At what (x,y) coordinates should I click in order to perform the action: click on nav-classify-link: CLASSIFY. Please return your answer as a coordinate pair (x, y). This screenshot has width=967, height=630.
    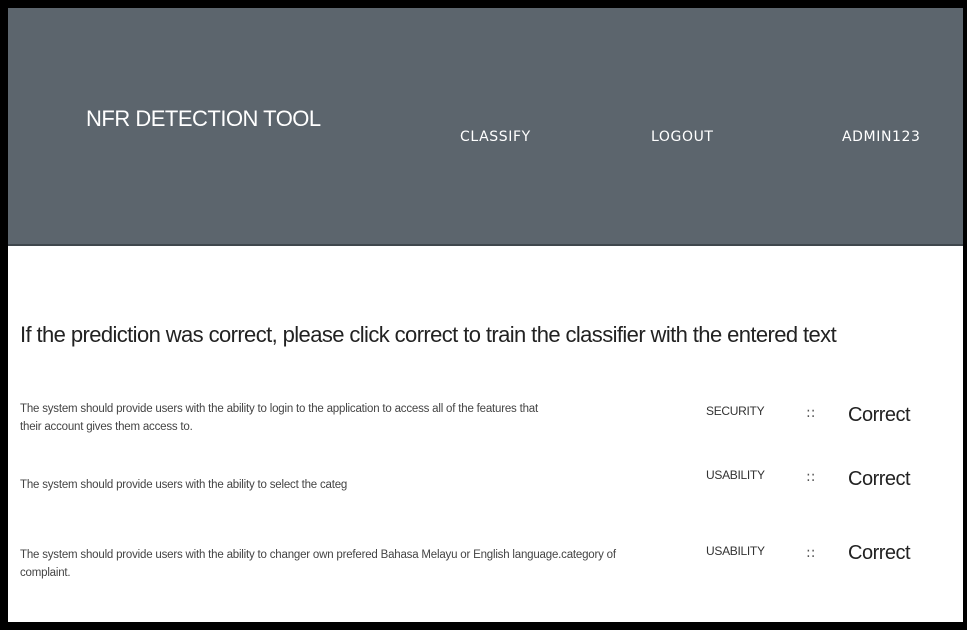
    Looking at the image, I should click on (495, 137).